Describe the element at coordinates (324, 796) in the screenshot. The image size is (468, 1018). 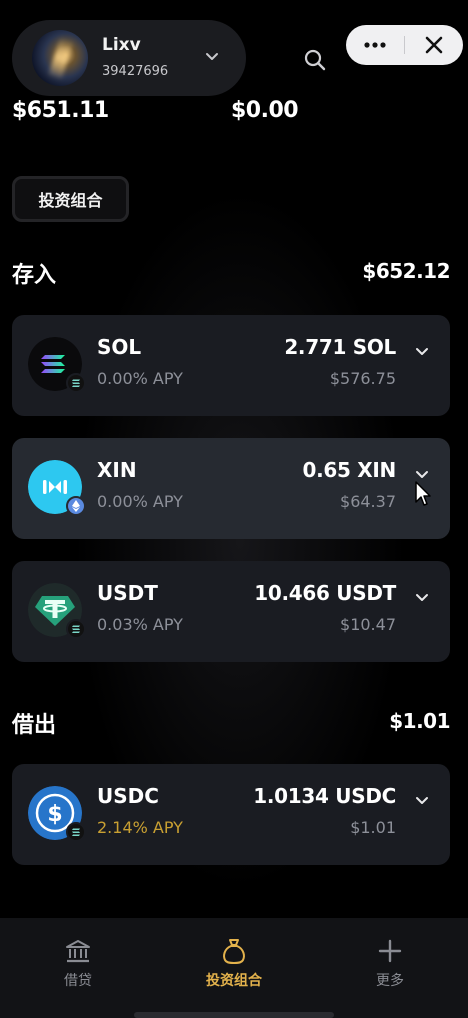
I see `asset-amount: 1.0134 USDC` at that location.